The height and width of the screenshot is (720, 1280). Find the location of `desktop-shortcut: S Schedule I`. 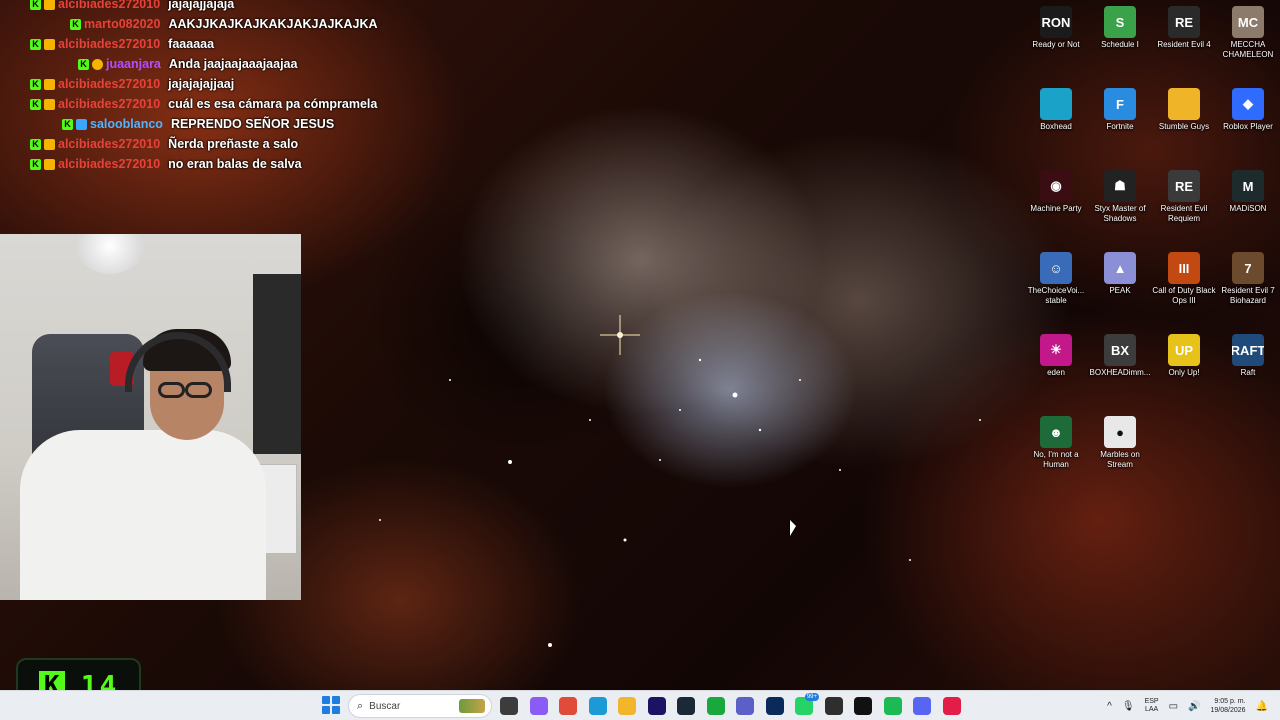

desktop-shortcut: S Schedule I is located at coordinates (1120, 26).